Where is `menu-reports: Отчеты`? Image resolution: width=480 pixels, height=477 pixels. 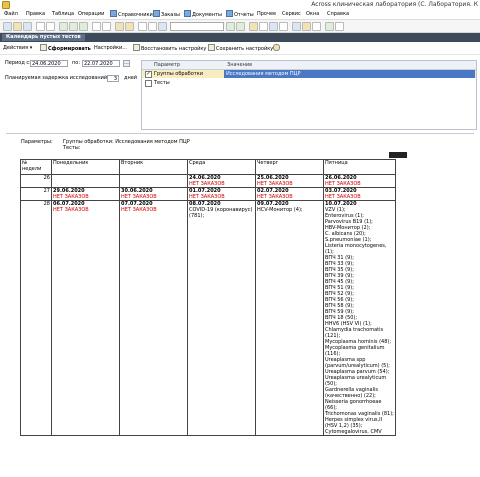 menu-reports: Отчеты is located at coordinates (240, 14).